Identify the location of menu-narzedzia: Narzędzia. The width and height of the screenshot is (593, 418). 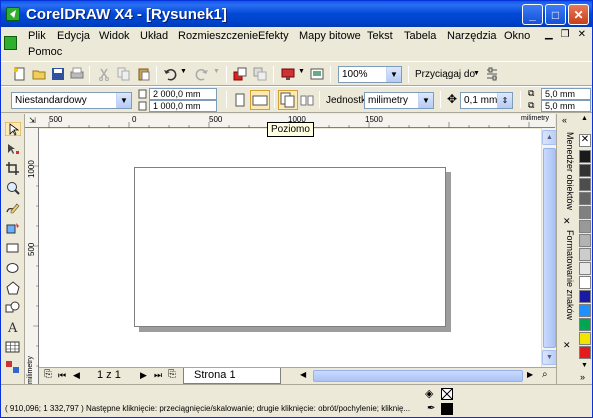
(472, 36).